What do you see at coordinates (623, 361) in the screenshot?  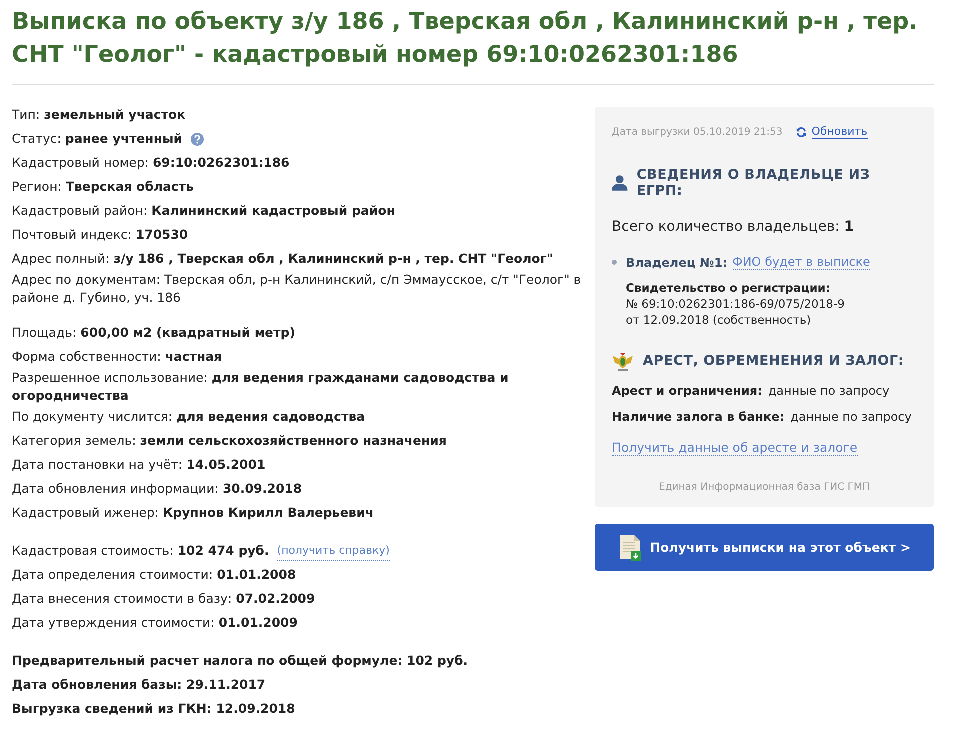 I see `emblem-icon` at bounding box center [623, 361].